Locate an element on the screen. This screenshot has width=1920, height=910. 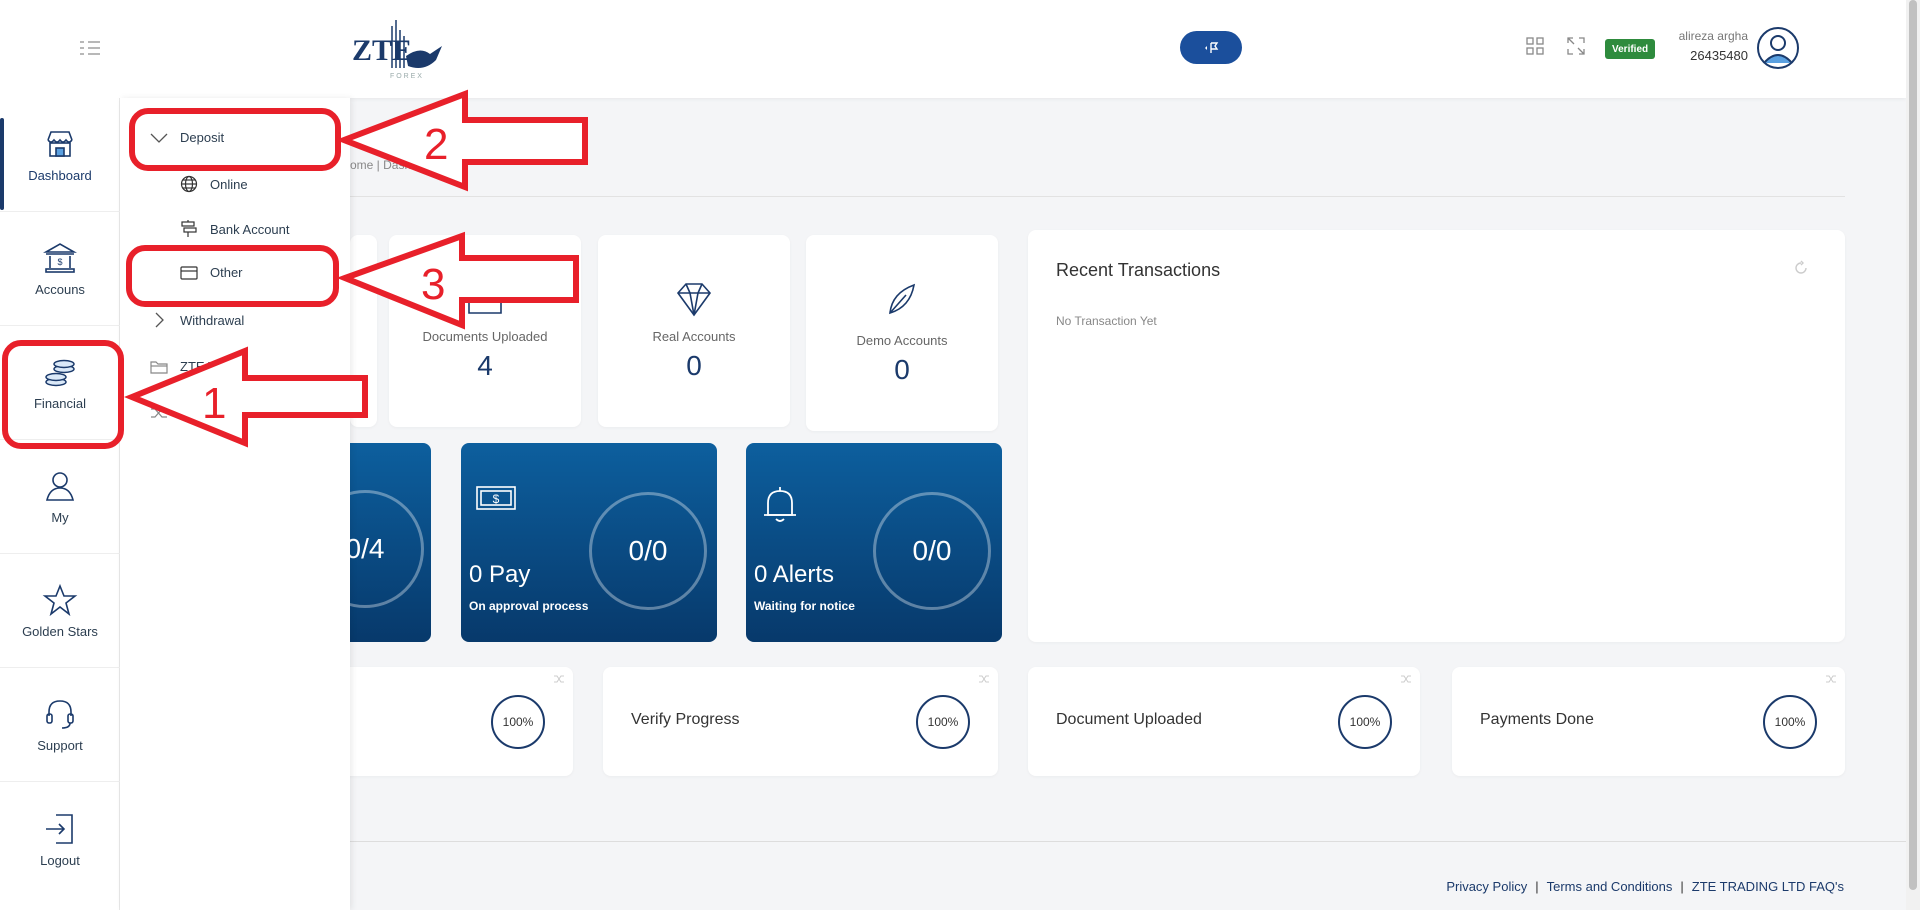
rail-label: Golden Stars is located at coordinates (60, 631).